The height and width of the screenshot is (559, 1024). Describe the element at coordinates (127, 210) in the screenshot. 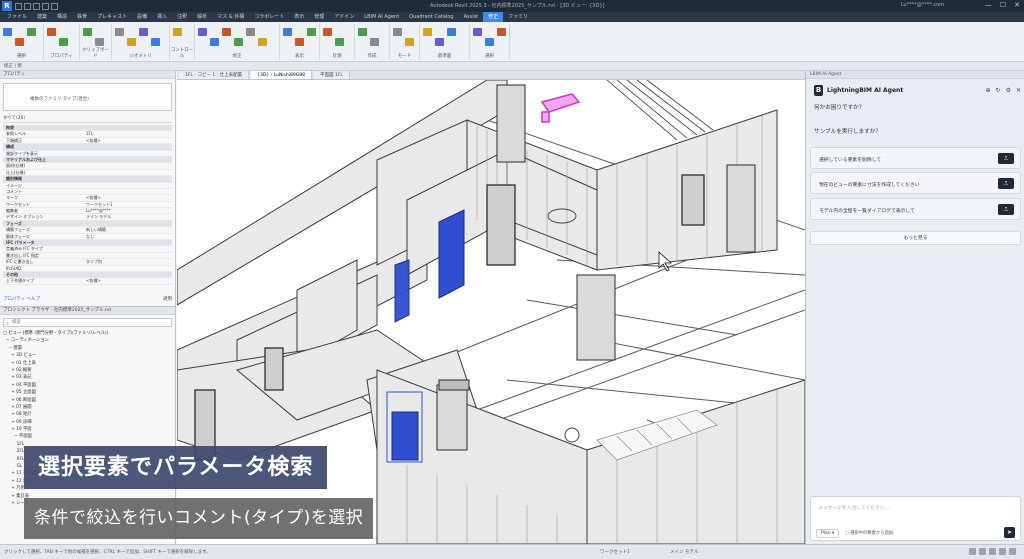

I see `property-value: Lu****@****` at that location.